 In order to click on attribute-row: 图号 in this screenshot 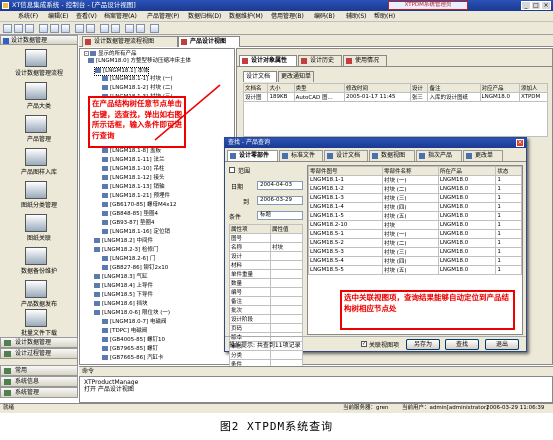, I will do `click(266, 238)`.